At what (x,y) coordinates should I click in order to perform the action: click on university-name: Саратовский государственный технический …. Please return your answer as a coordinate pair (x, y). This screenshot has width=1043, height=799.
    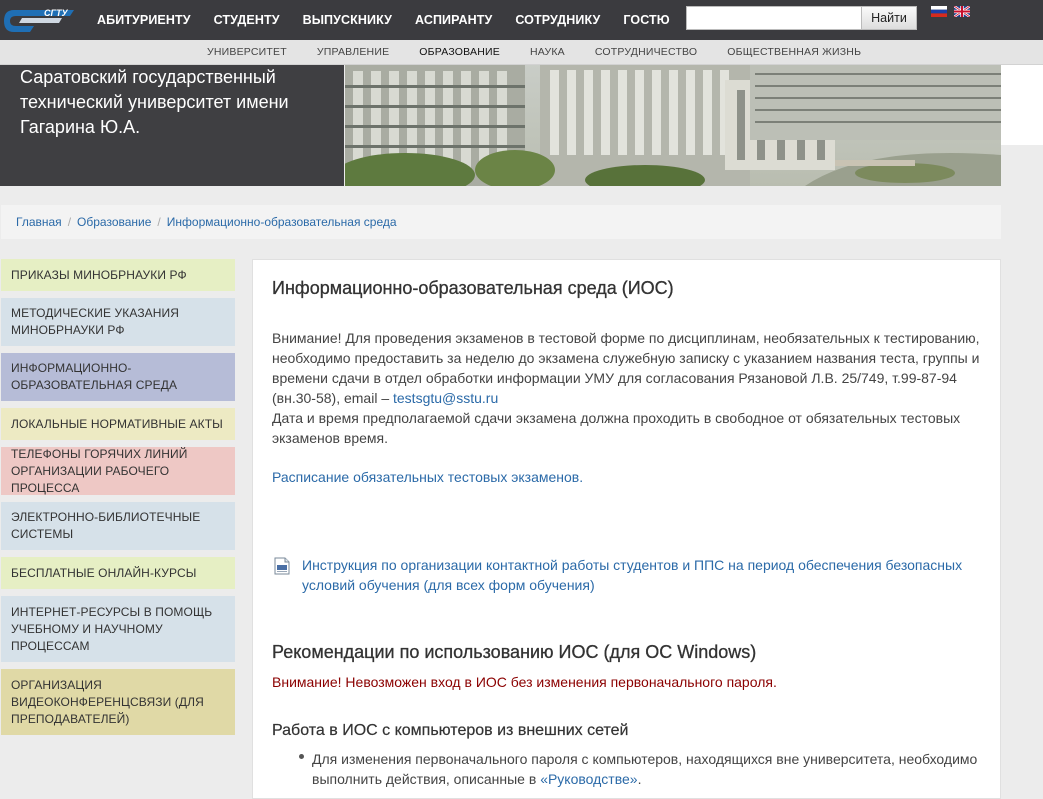
    Looking at the image, I should click on (154, 102).